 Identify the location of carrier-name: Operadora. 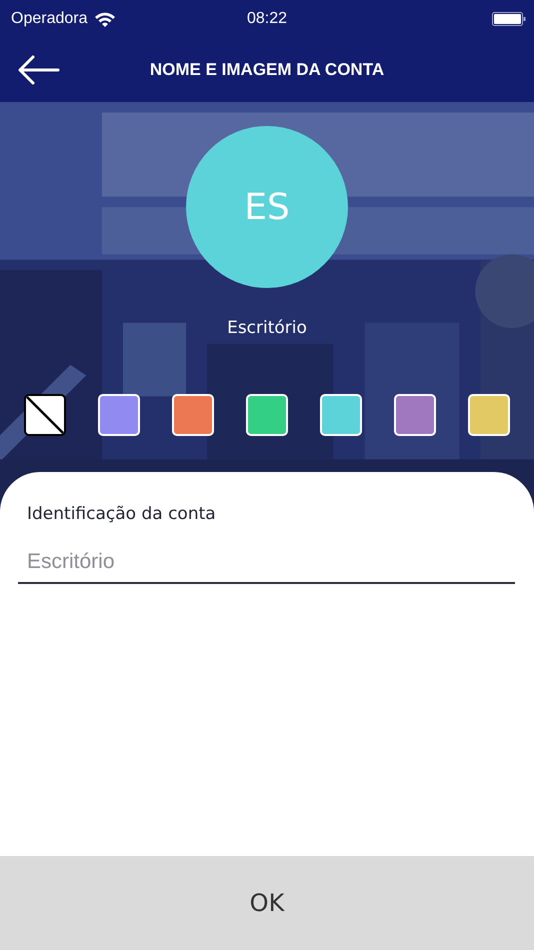
(49, 19).